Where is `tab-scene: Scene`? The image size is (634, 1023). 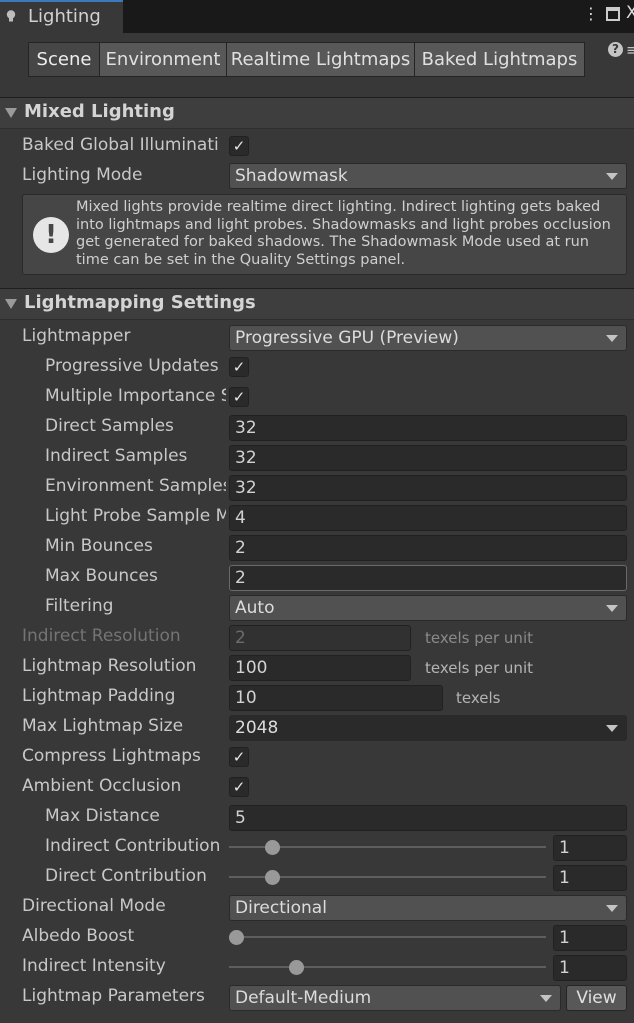 tab-scene: Scene is located at coordinates (64, 59).